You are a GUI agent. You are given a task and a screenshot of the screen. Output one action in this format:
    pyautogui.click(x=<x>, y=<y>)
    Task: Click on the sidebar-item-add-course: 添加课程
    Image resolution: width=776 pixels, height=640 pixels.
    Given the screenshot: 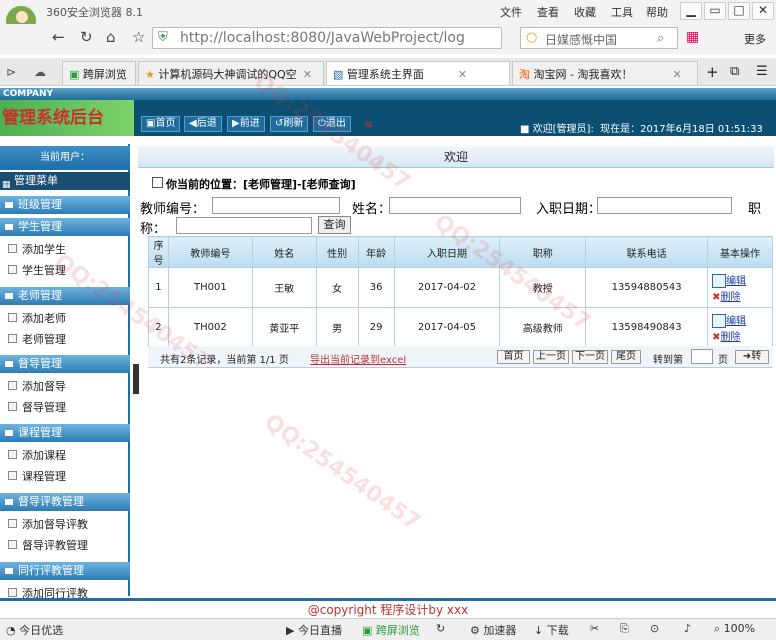 What is the action you would take?
    pyautogui.click(x=37, y=455)
    